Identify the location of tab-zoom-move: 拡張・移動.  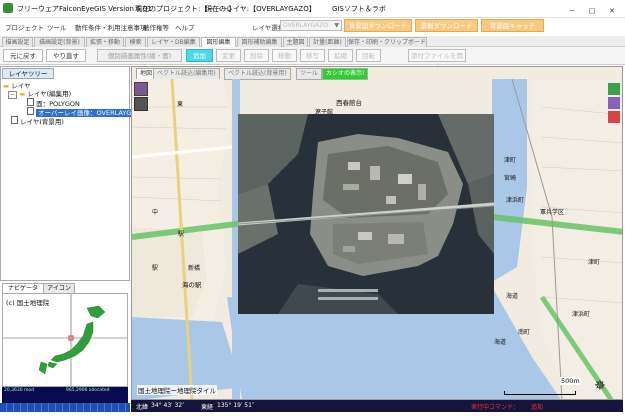
(105, 42).